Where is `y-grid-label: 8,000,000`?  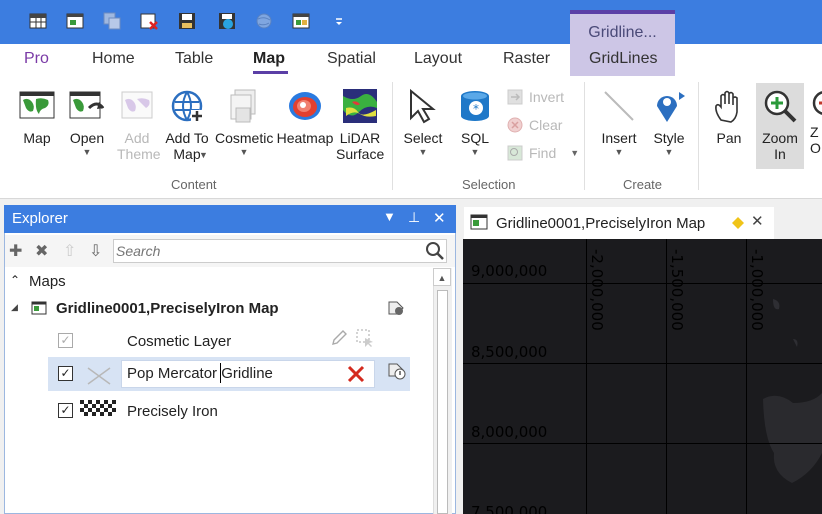 y-grid-label: 8,000,000 is located at coordinates (509, 432).